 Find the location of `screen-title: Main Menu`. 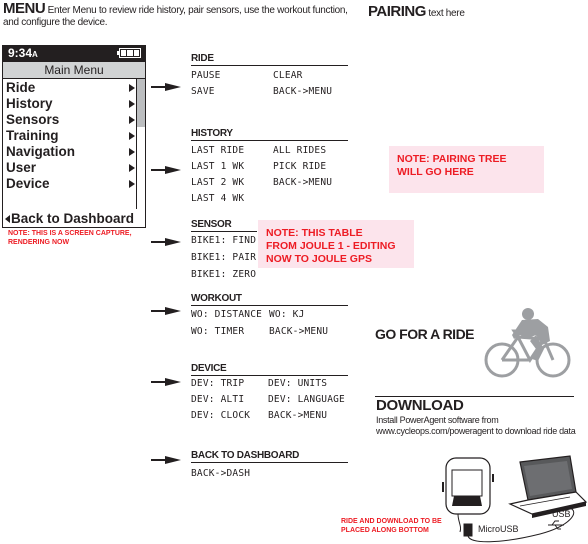

screen-title: Main Menu is located at coordinates (74, 70).